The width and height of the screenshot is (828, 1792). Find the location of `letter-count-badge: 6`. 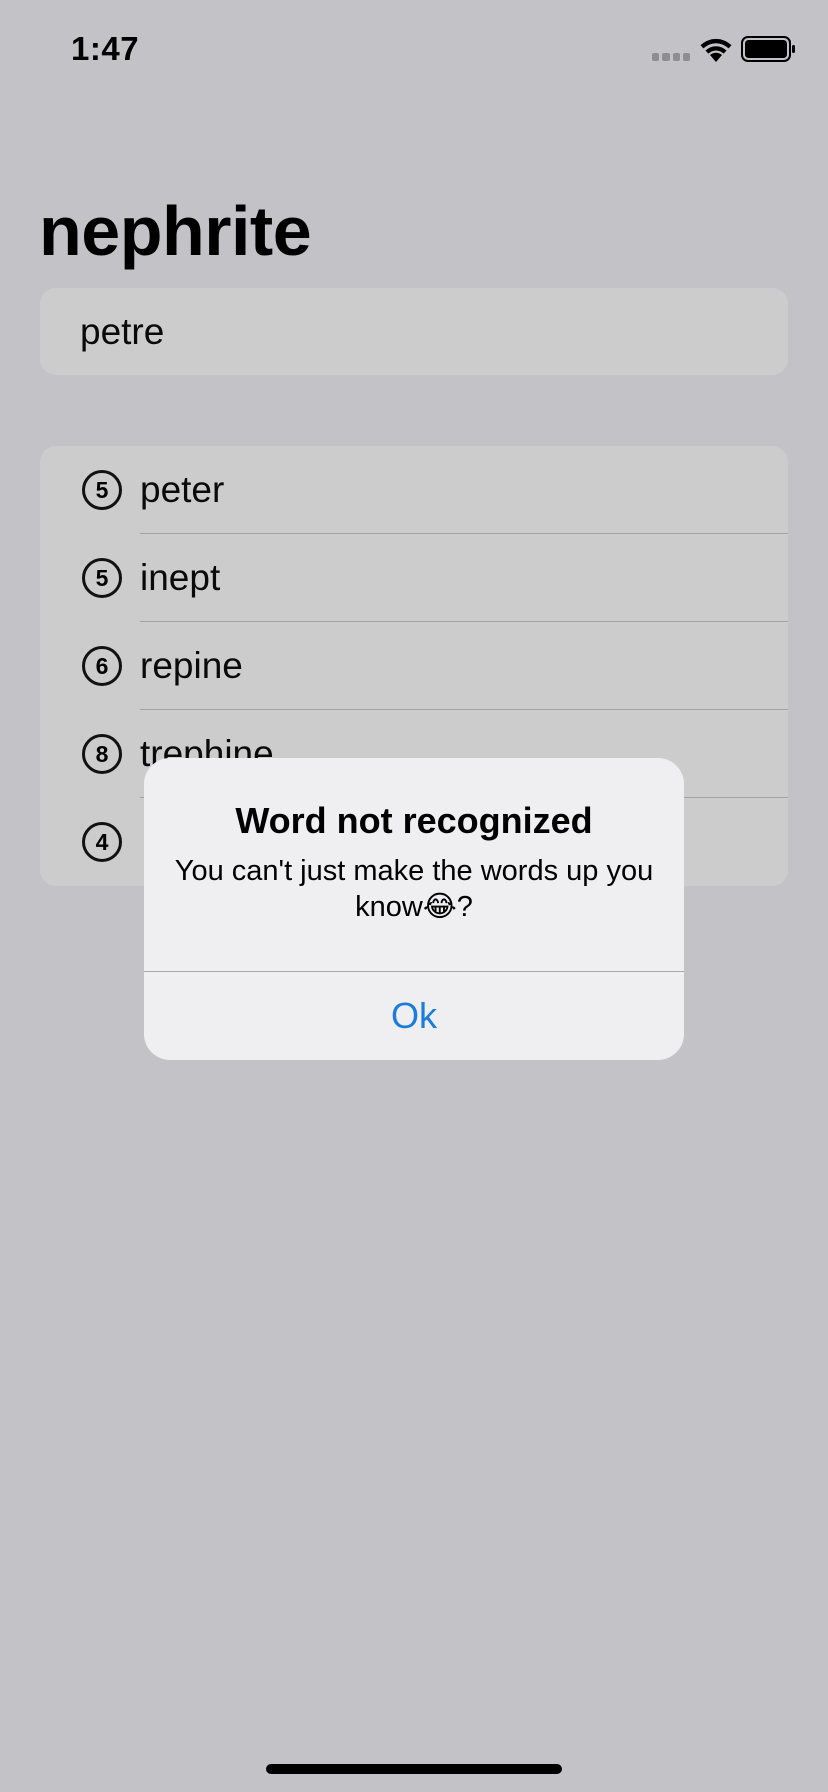

letter-count-badge: 6 is located at coordinates (102, 666).